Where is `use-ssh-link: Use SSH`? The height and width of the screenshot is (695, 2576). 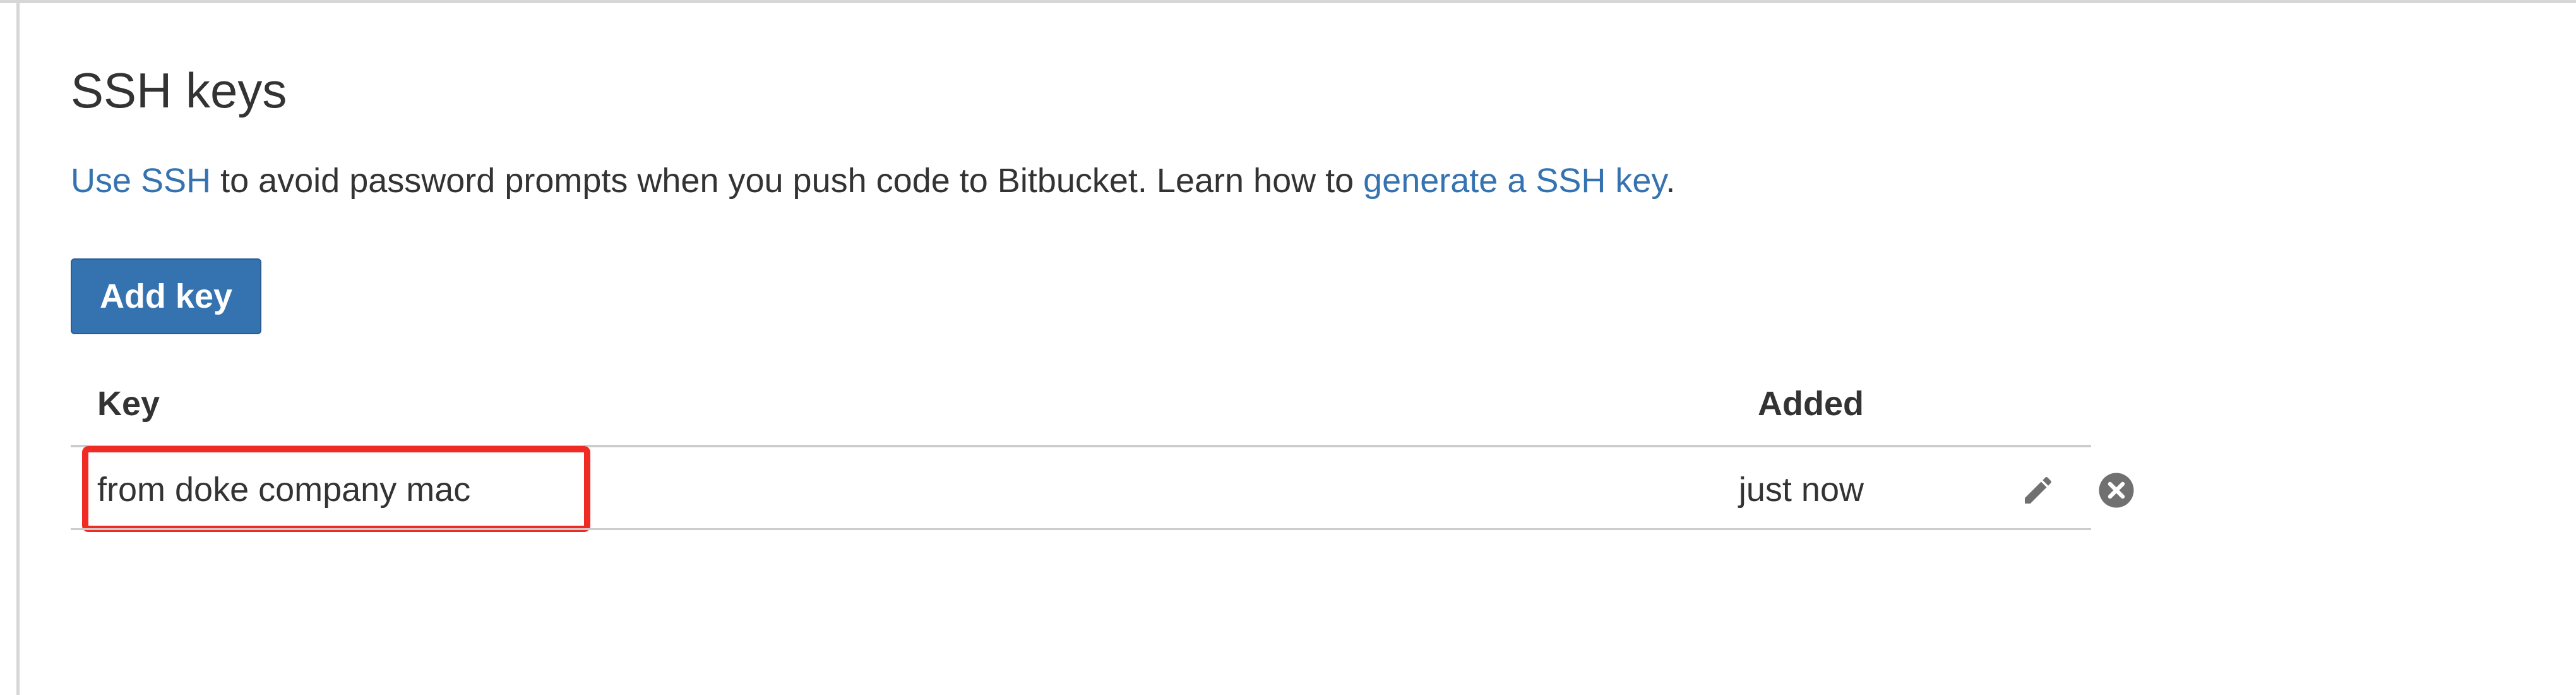 use-ssh-link: Use SSH is located at coordinates (141, 181).